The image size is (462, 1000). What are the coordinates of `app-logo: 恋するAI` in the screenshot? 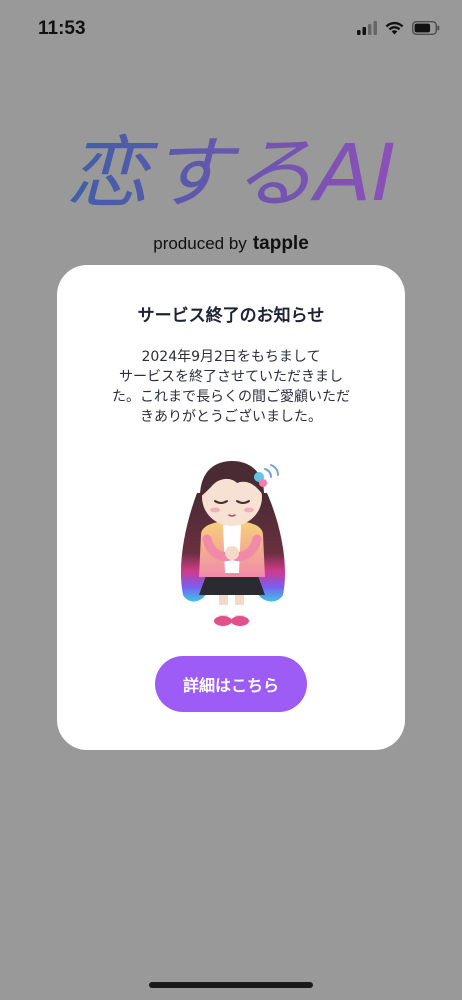 It's located at (231, 174).